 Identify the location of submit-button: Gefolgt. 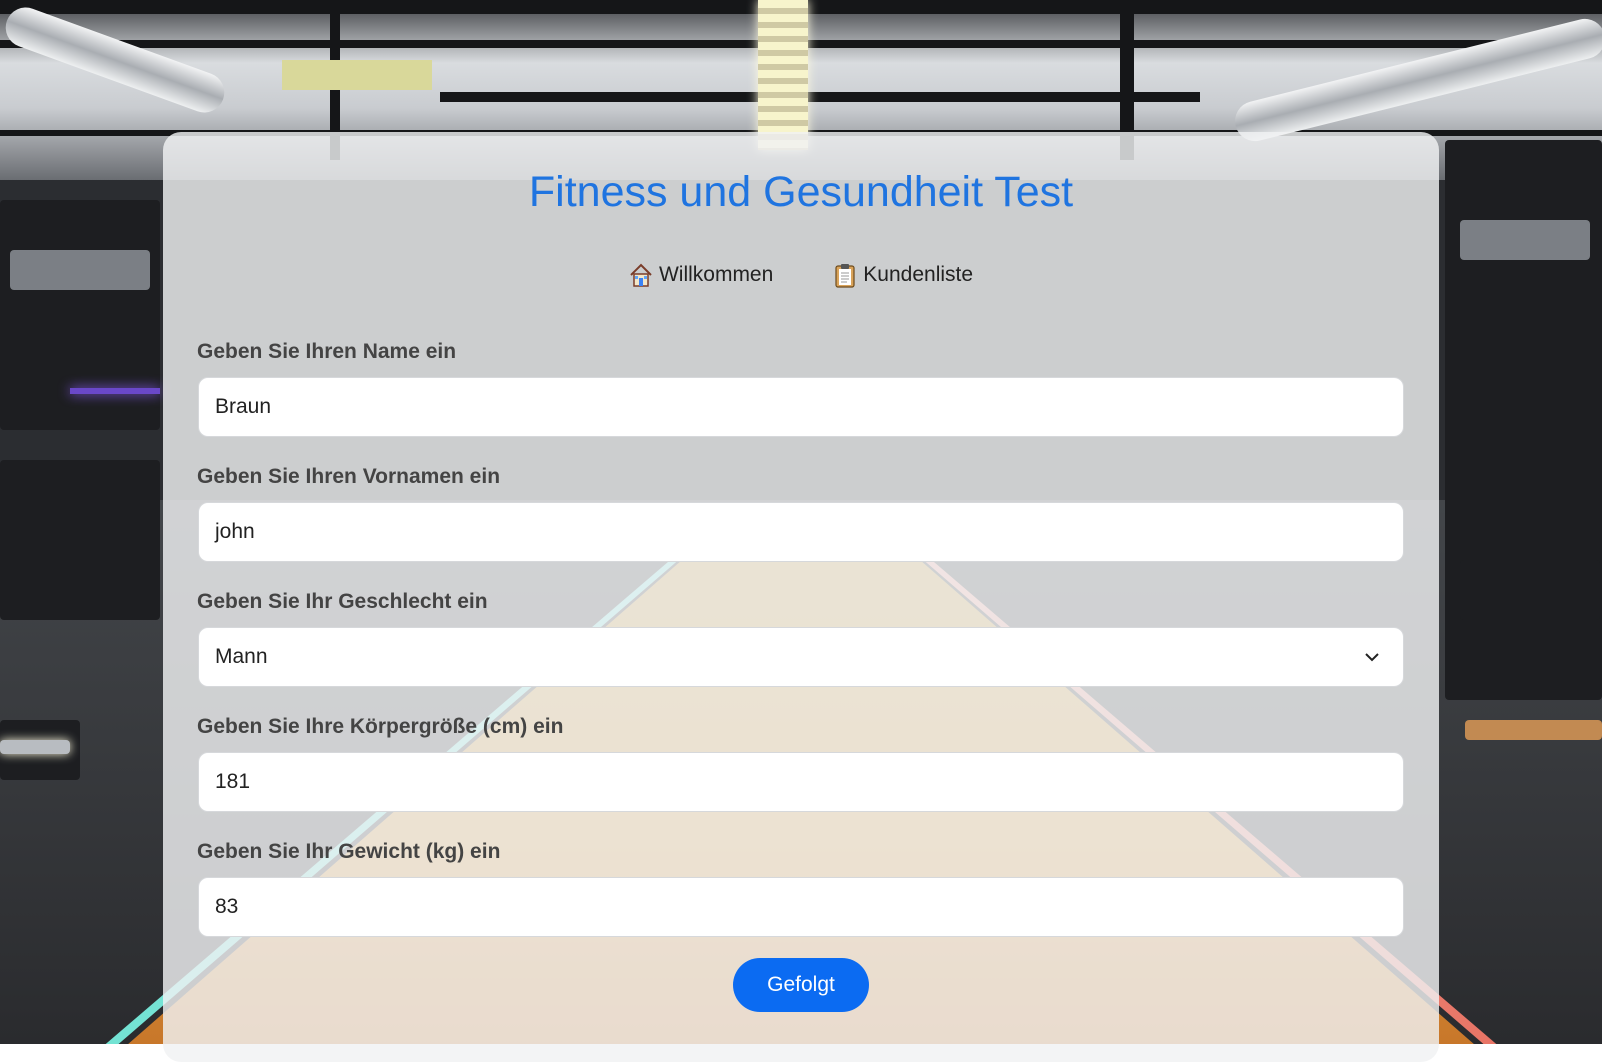
(801, 985).